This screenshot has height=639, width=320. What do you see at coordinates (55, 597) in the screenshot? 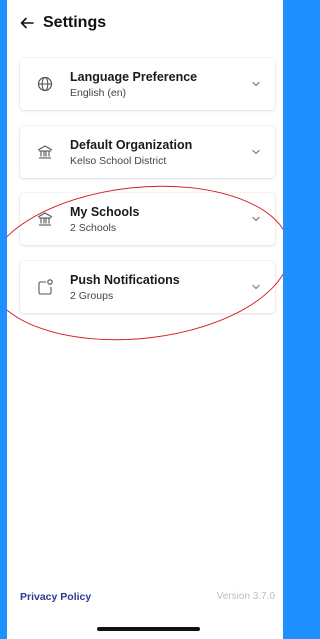
I see `privacy-policy-link: Privacy Policy` at bounding box center [55, 597].